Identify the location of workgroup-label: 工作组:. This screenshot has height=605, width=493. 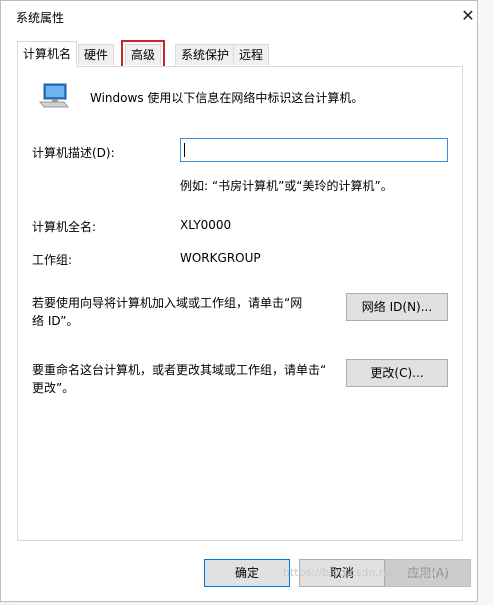
(52, 260).